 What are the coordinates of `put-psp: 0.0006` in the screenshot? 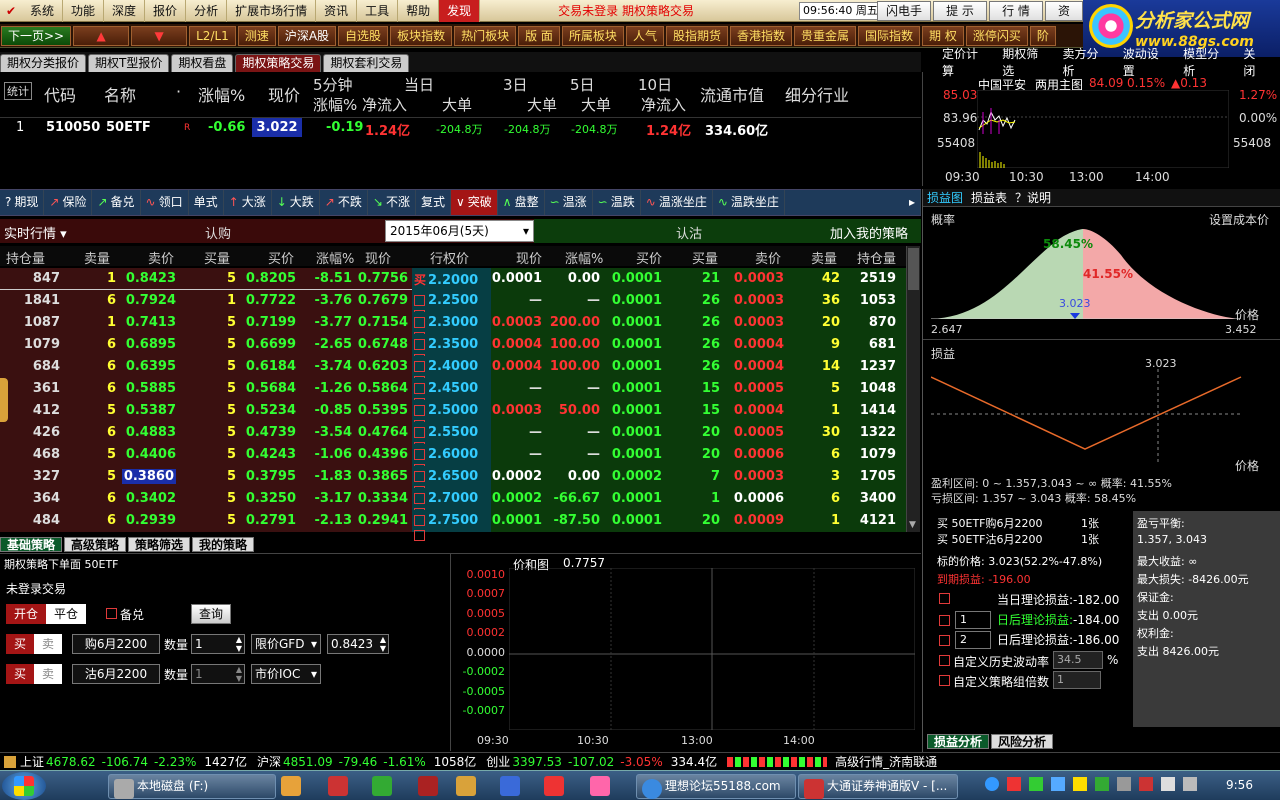 It's located at (759, 498).